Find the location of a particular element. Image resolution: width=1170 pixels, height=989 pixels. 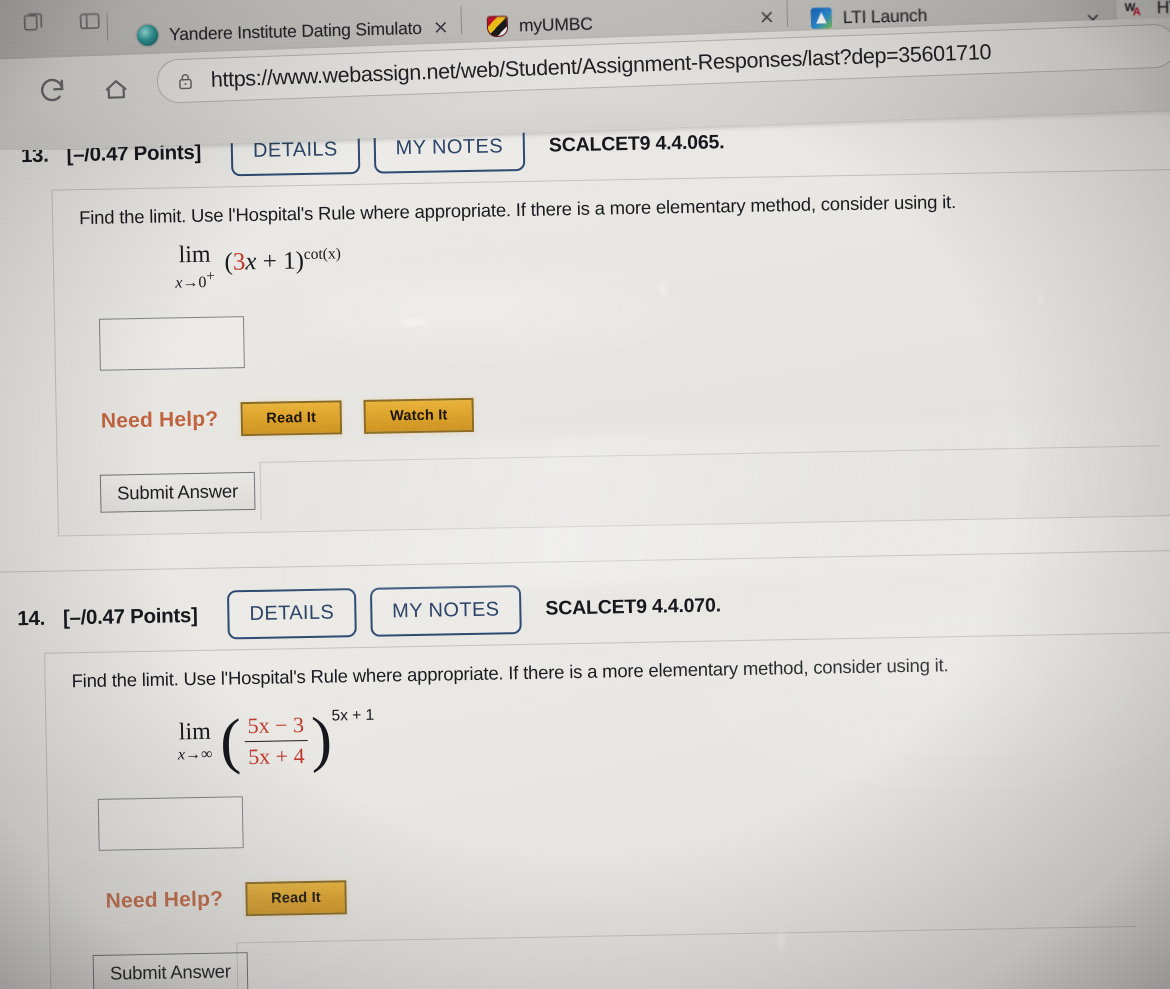

fraction: 5x − 3 5x + 4 is located at coordinates (275, 741).